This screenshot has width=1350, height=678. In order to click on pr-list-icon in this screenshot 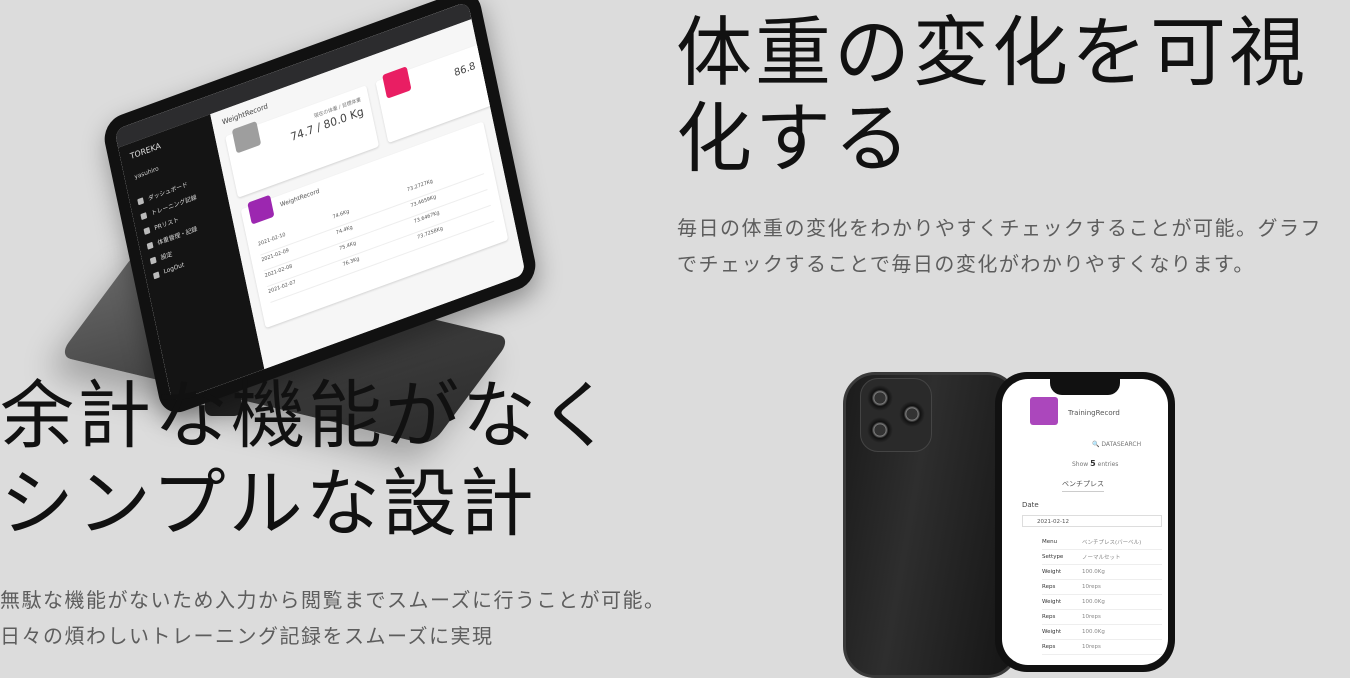, I will do `click(147, 230)`.